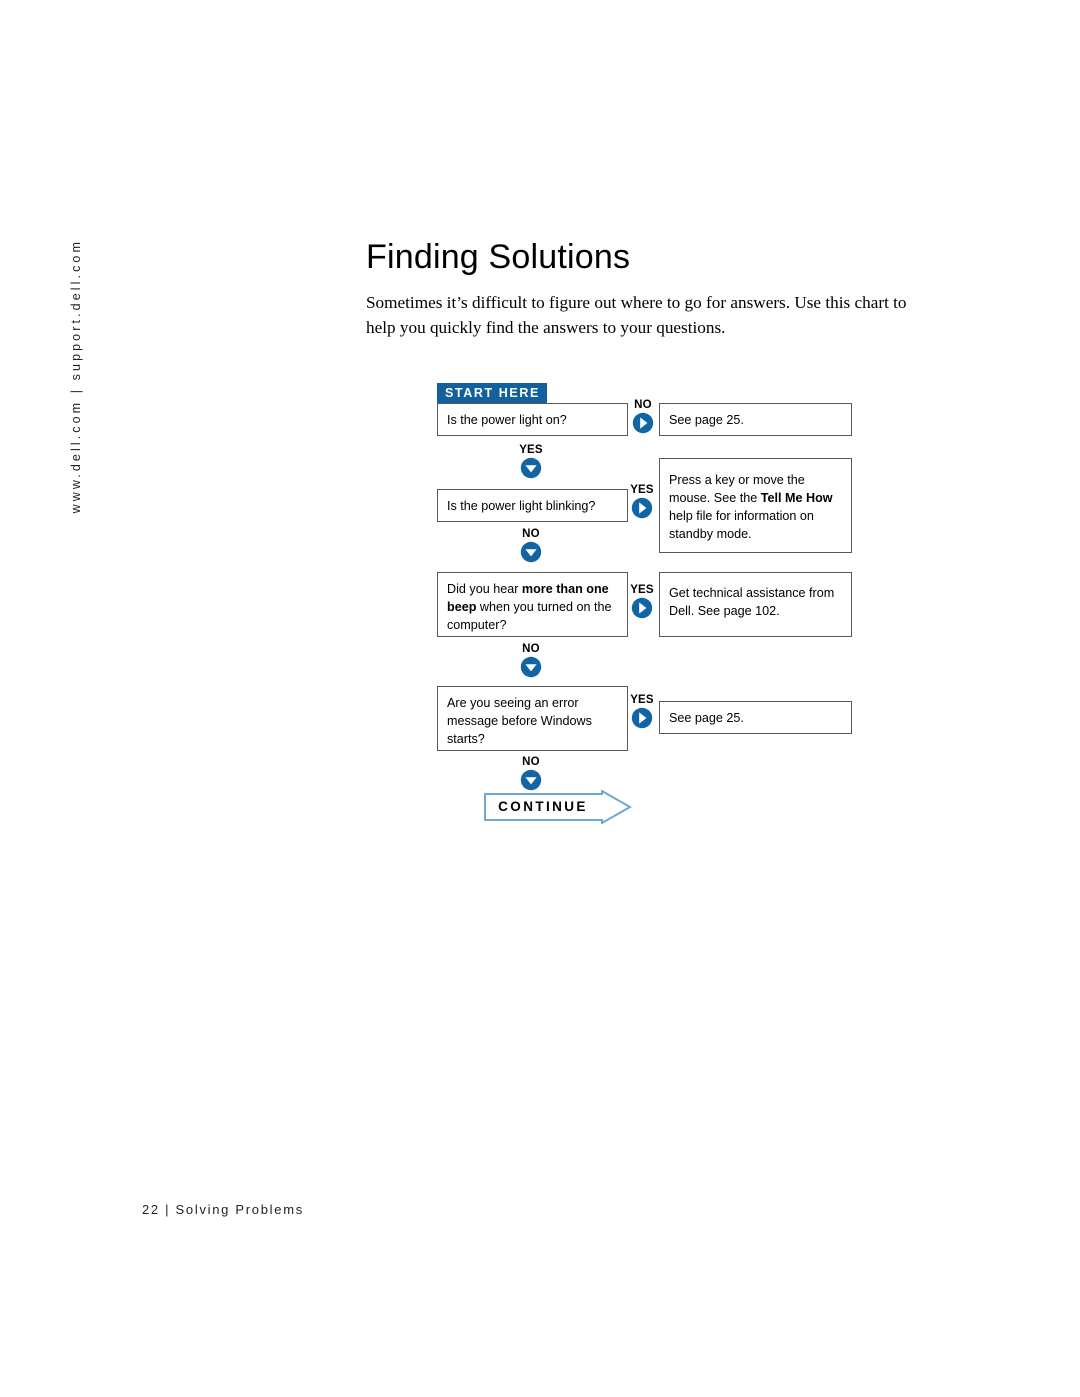 The image size is (1080, 1397). Describe the element at coordinates (706, 718) in the screenshot. I see `answer-box-4-text: See page 25.` at that location.